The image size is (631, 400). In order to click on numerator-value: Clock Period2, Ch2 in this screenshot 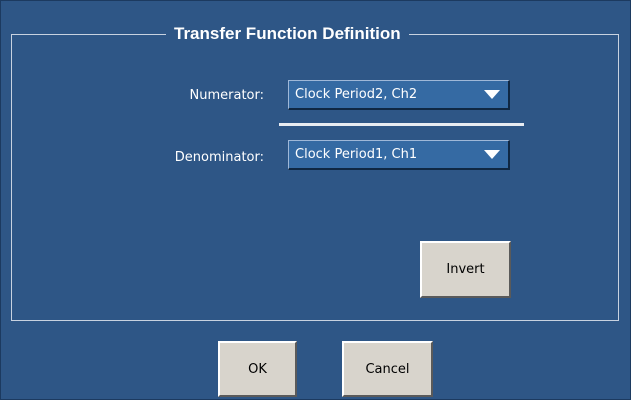, I will do `click(356, 94)`.